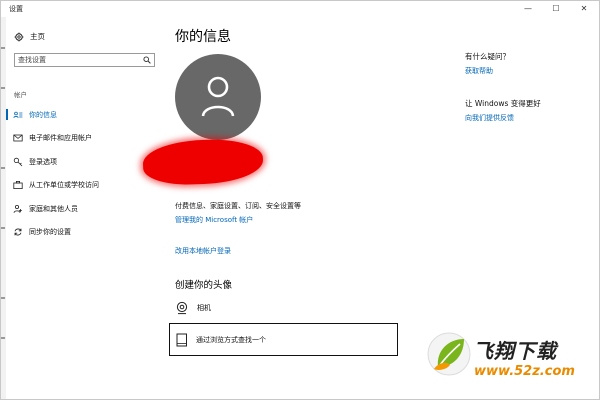 The width and height of the screenshot is (600, 400). Describe the element at coordinates (489, 118) in the screenshot. I see `give-feedback-link: 向我们提供反馈` at that location.